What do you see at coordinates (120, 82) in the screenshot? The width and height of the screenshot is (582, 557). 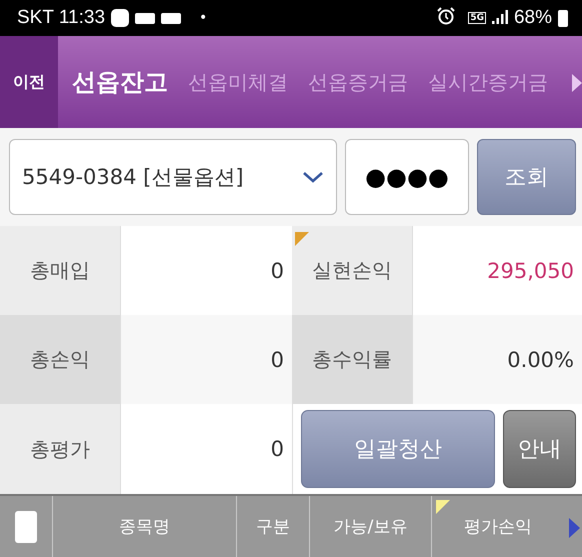 I see `tab: 선옵잔고` at bounding box center [120, 82].